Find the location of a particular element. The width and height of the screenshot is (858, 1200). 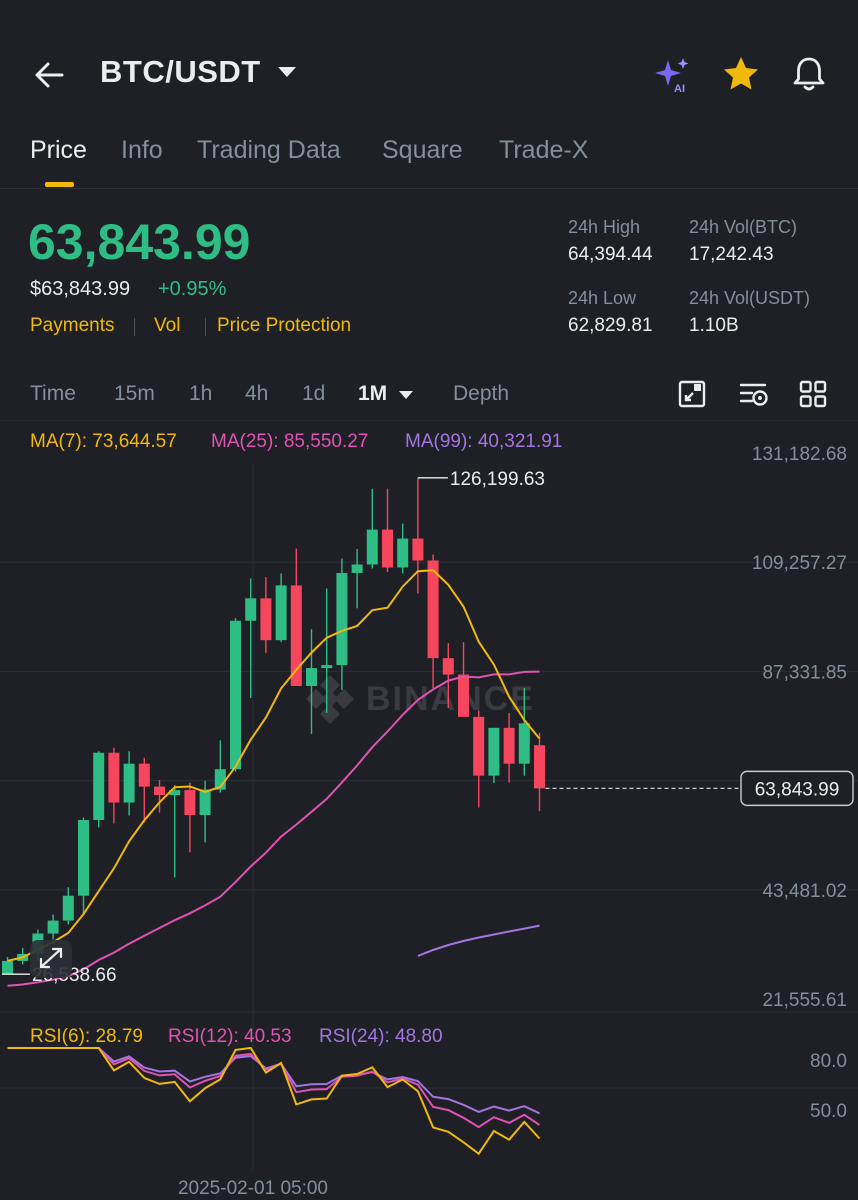

active-tab-indicator is located at coordinates (59, 184).